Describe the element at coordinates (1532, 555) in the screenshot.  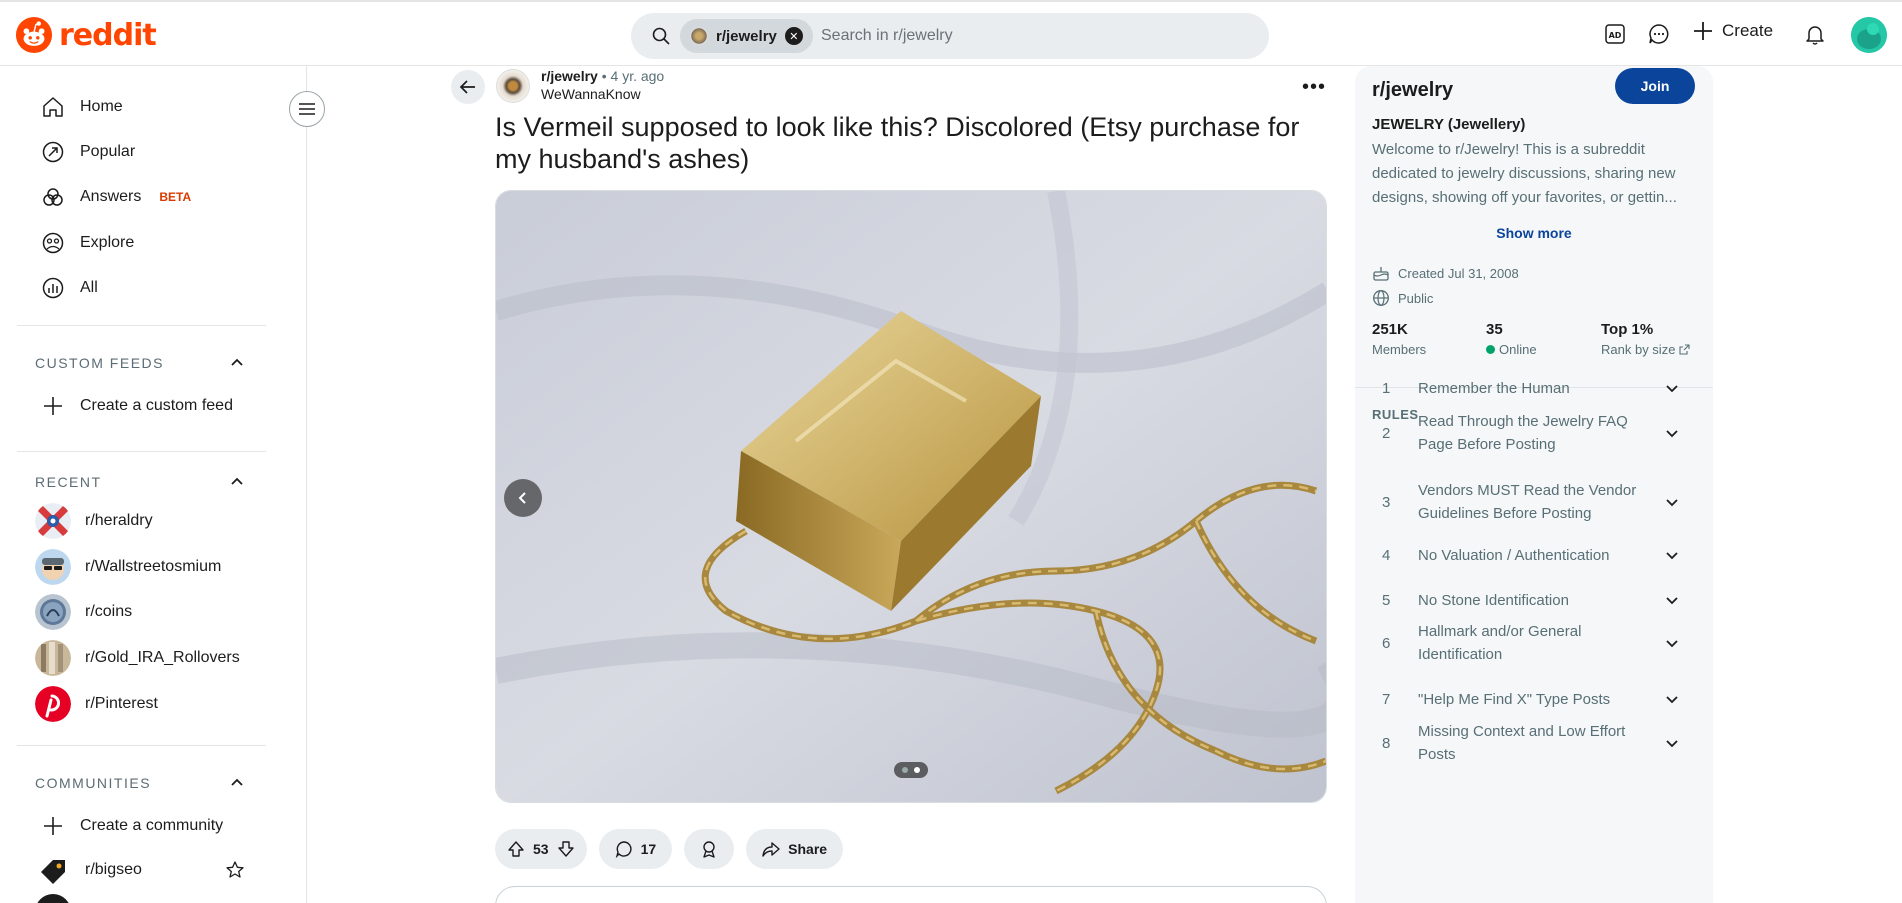
I see `rule-item: 4 No Valuation / Authentication` at that location.